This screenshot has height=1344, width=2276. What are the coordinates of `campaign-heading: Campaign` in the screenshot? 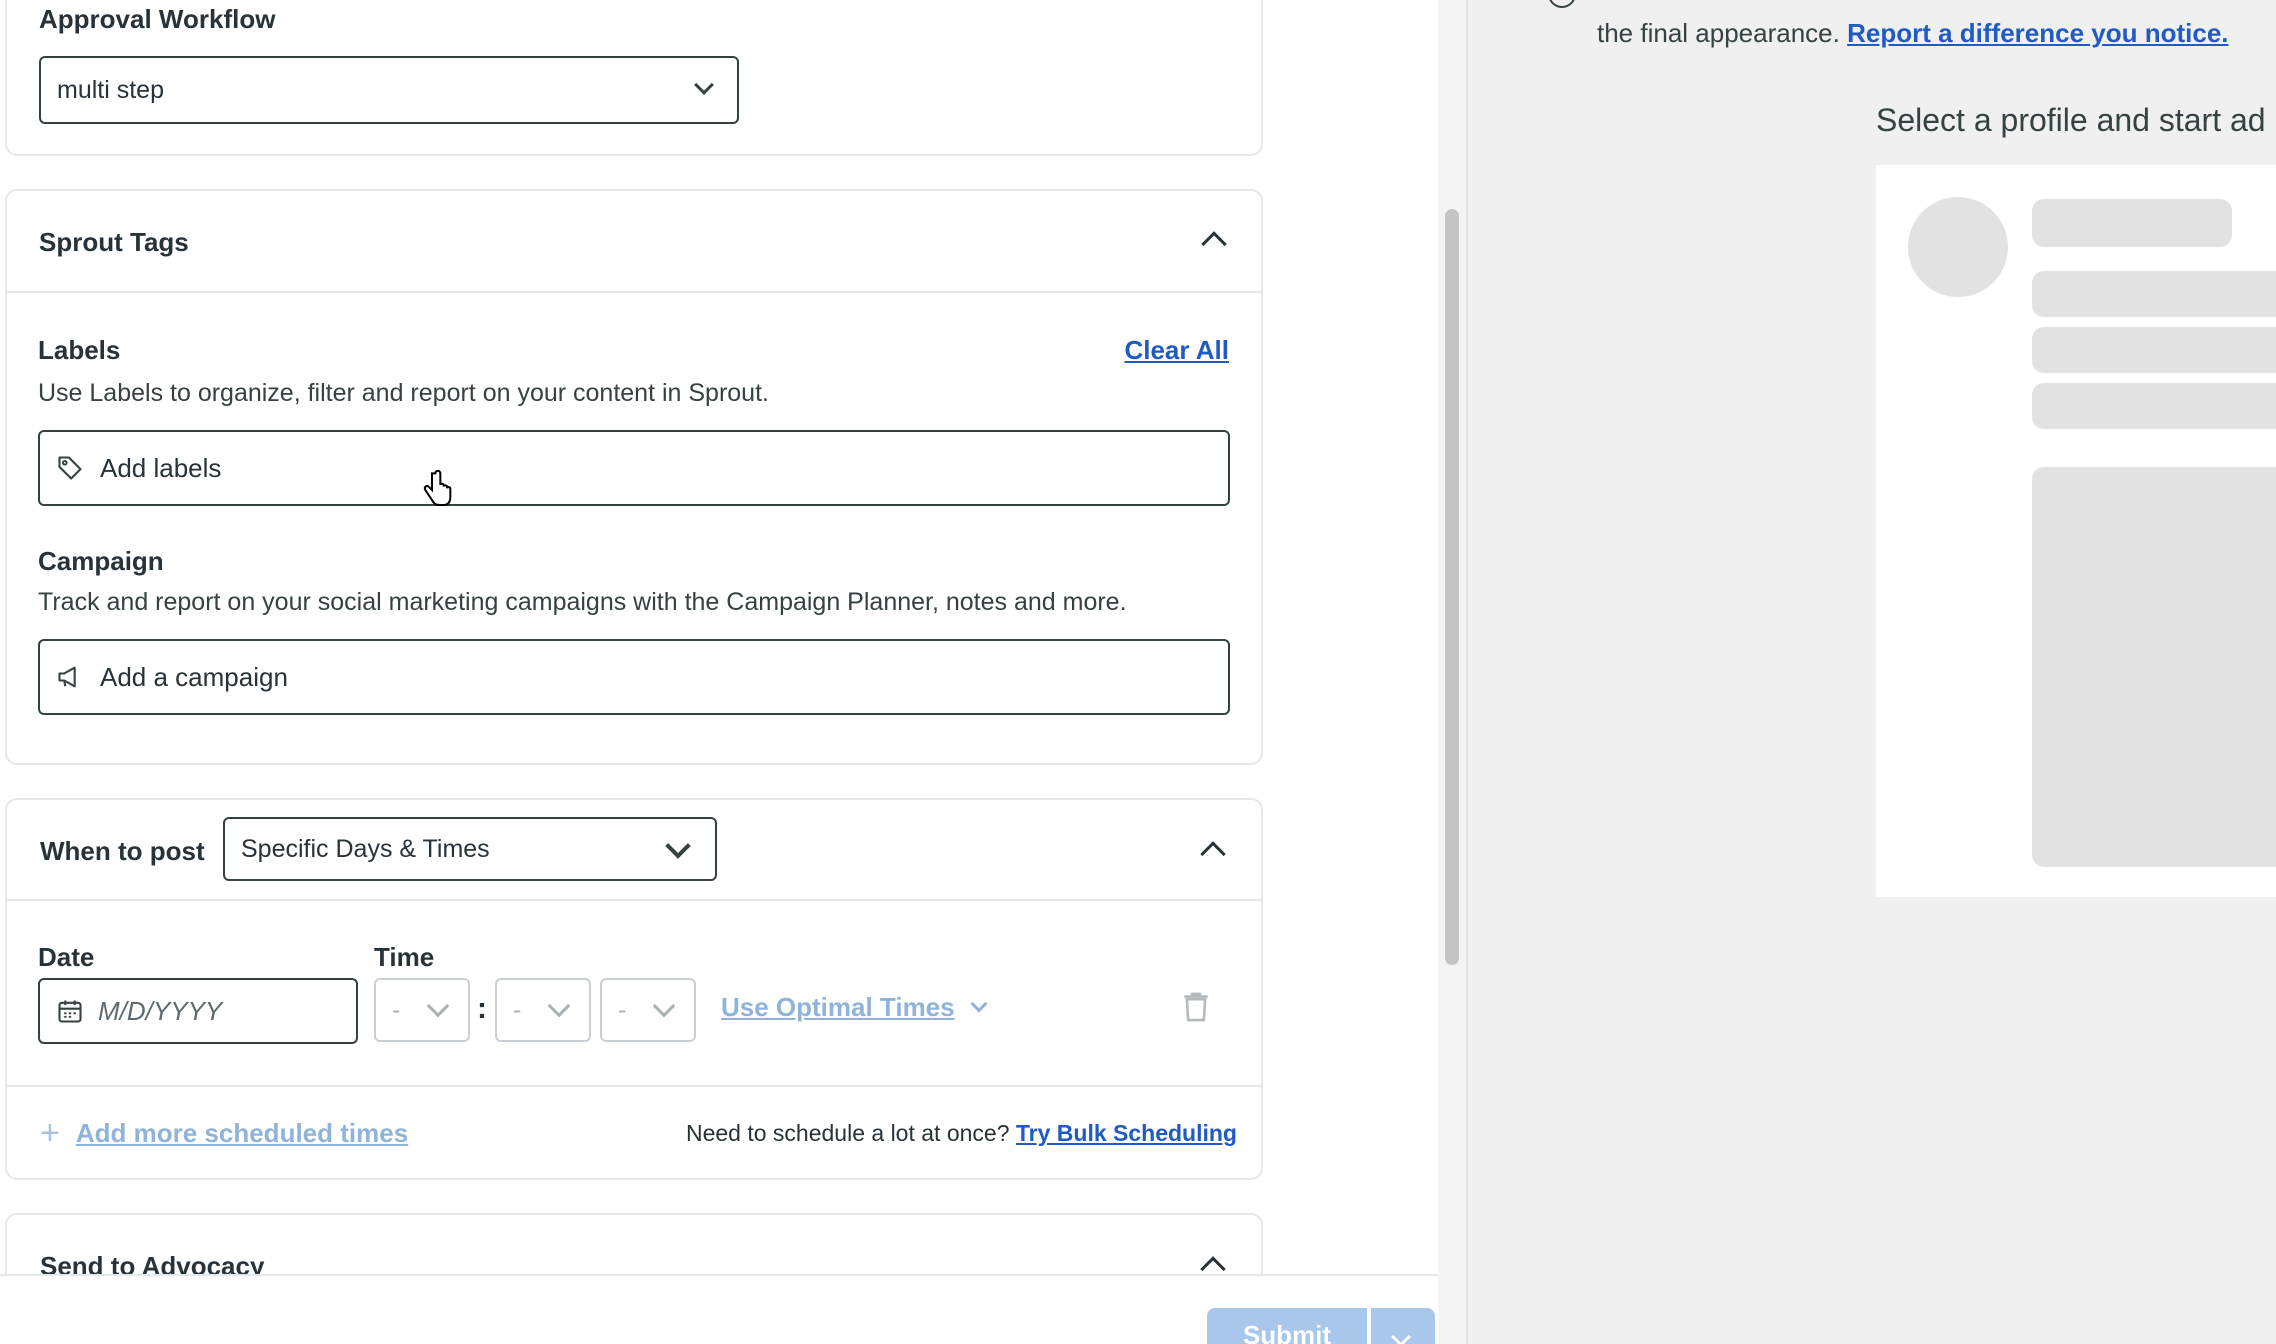 It's located at (101, 561).